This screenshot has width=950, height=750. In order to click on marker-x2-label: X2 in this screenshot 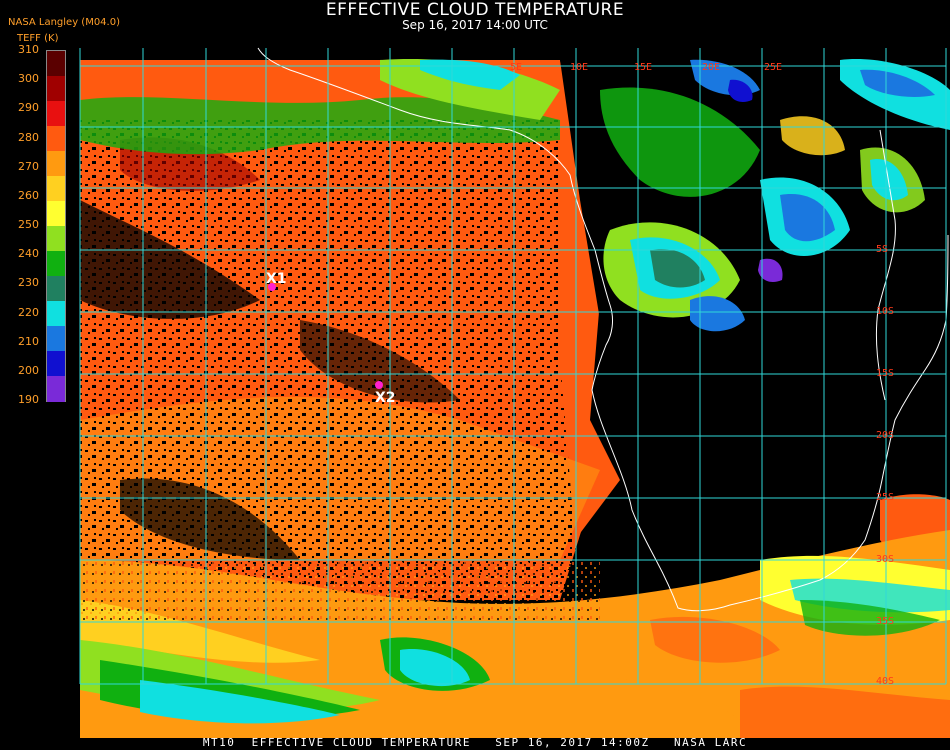, I will do `click(385, 398)`.